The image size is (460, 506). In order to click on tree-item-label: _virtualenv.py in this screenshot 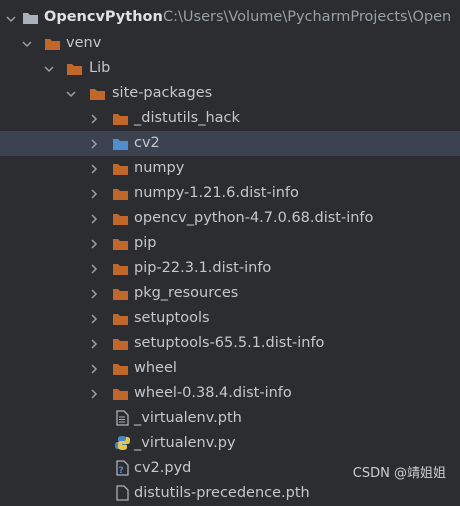, I will do `click(185, 443)`.